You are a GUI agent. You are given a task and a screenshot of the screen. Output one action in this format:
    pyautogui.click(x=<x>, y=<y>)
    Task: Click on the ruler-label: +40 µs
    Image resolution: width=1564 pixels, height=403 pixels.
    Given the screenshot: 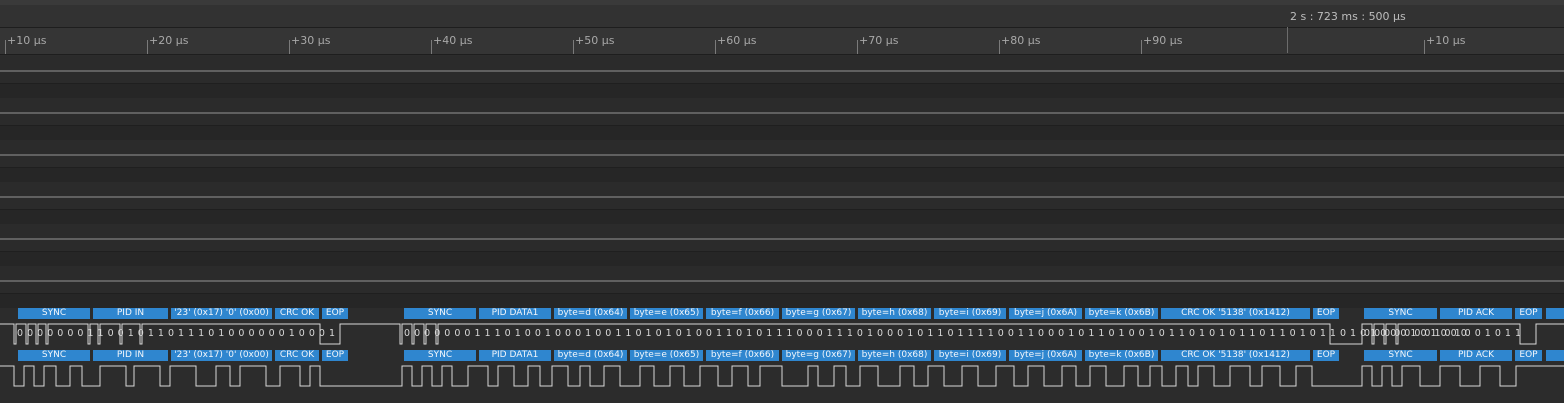 What is the action you would take?
    pyautogui.click(x=453, y=40)
    